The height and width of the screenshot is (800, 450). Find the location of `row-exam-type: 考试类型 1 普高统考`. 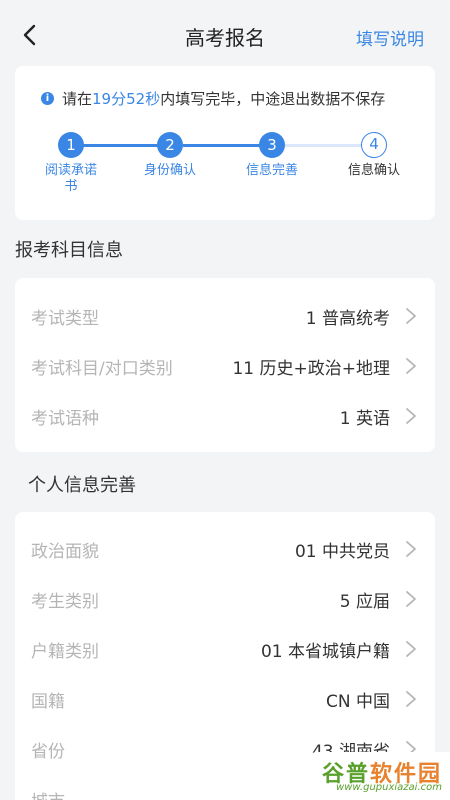

row-exam-type: 考试类型 1 普高统考 is located at coordinates (225, 316).